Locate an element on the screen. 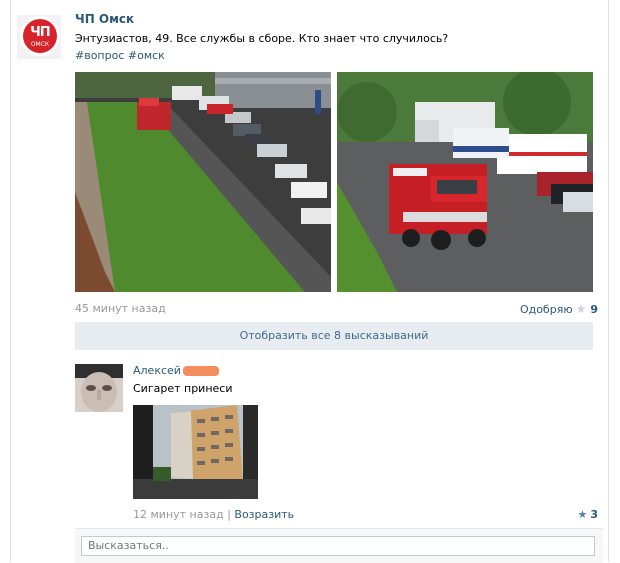  like-label: Одобряю is located at coordinates (546, 309).